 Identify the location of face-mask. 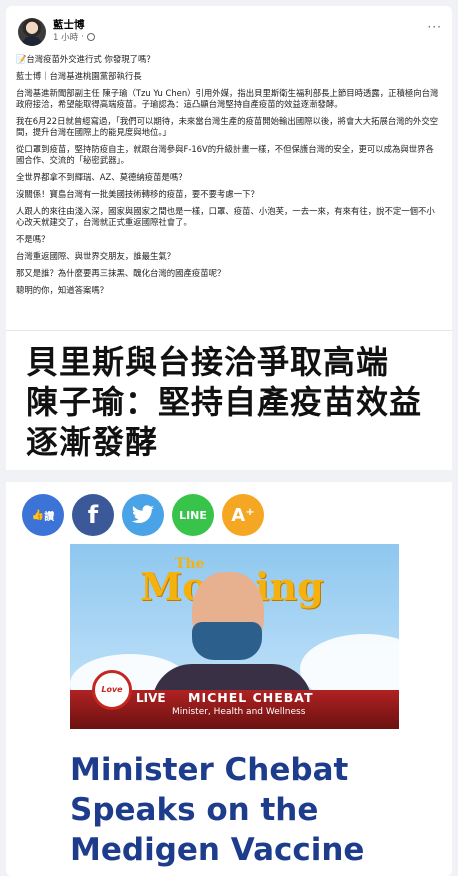
(227, 641).